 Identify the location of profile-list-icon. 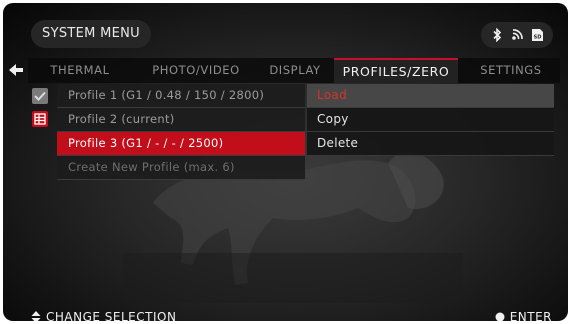
(40, 119).